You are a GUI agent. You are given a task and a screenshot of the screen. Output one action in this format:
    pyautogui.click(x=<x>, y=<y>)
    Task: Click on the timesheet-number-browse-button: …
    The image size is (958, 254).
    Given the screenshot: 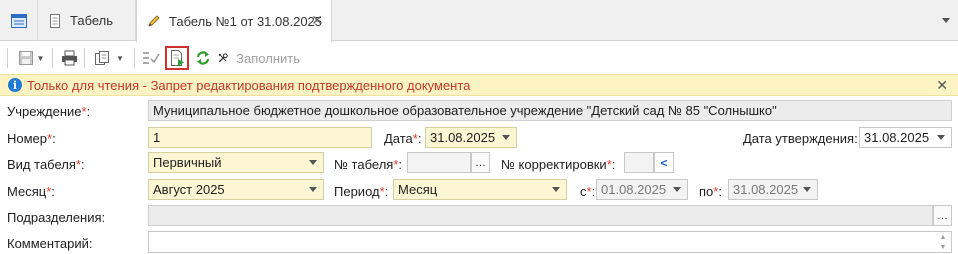 What is the action you would take?
    pyautogui.click(x=480, y=162)
    